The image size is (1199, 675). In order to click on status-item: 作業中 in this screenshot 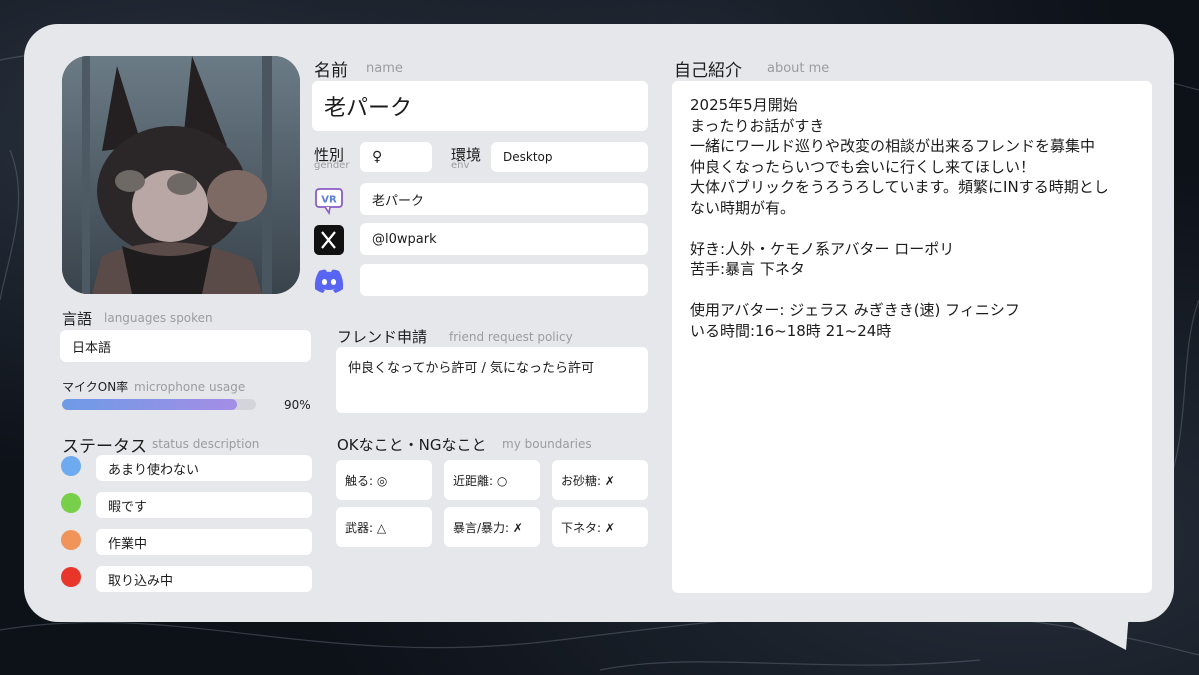, I will do `click(204, 542)`.